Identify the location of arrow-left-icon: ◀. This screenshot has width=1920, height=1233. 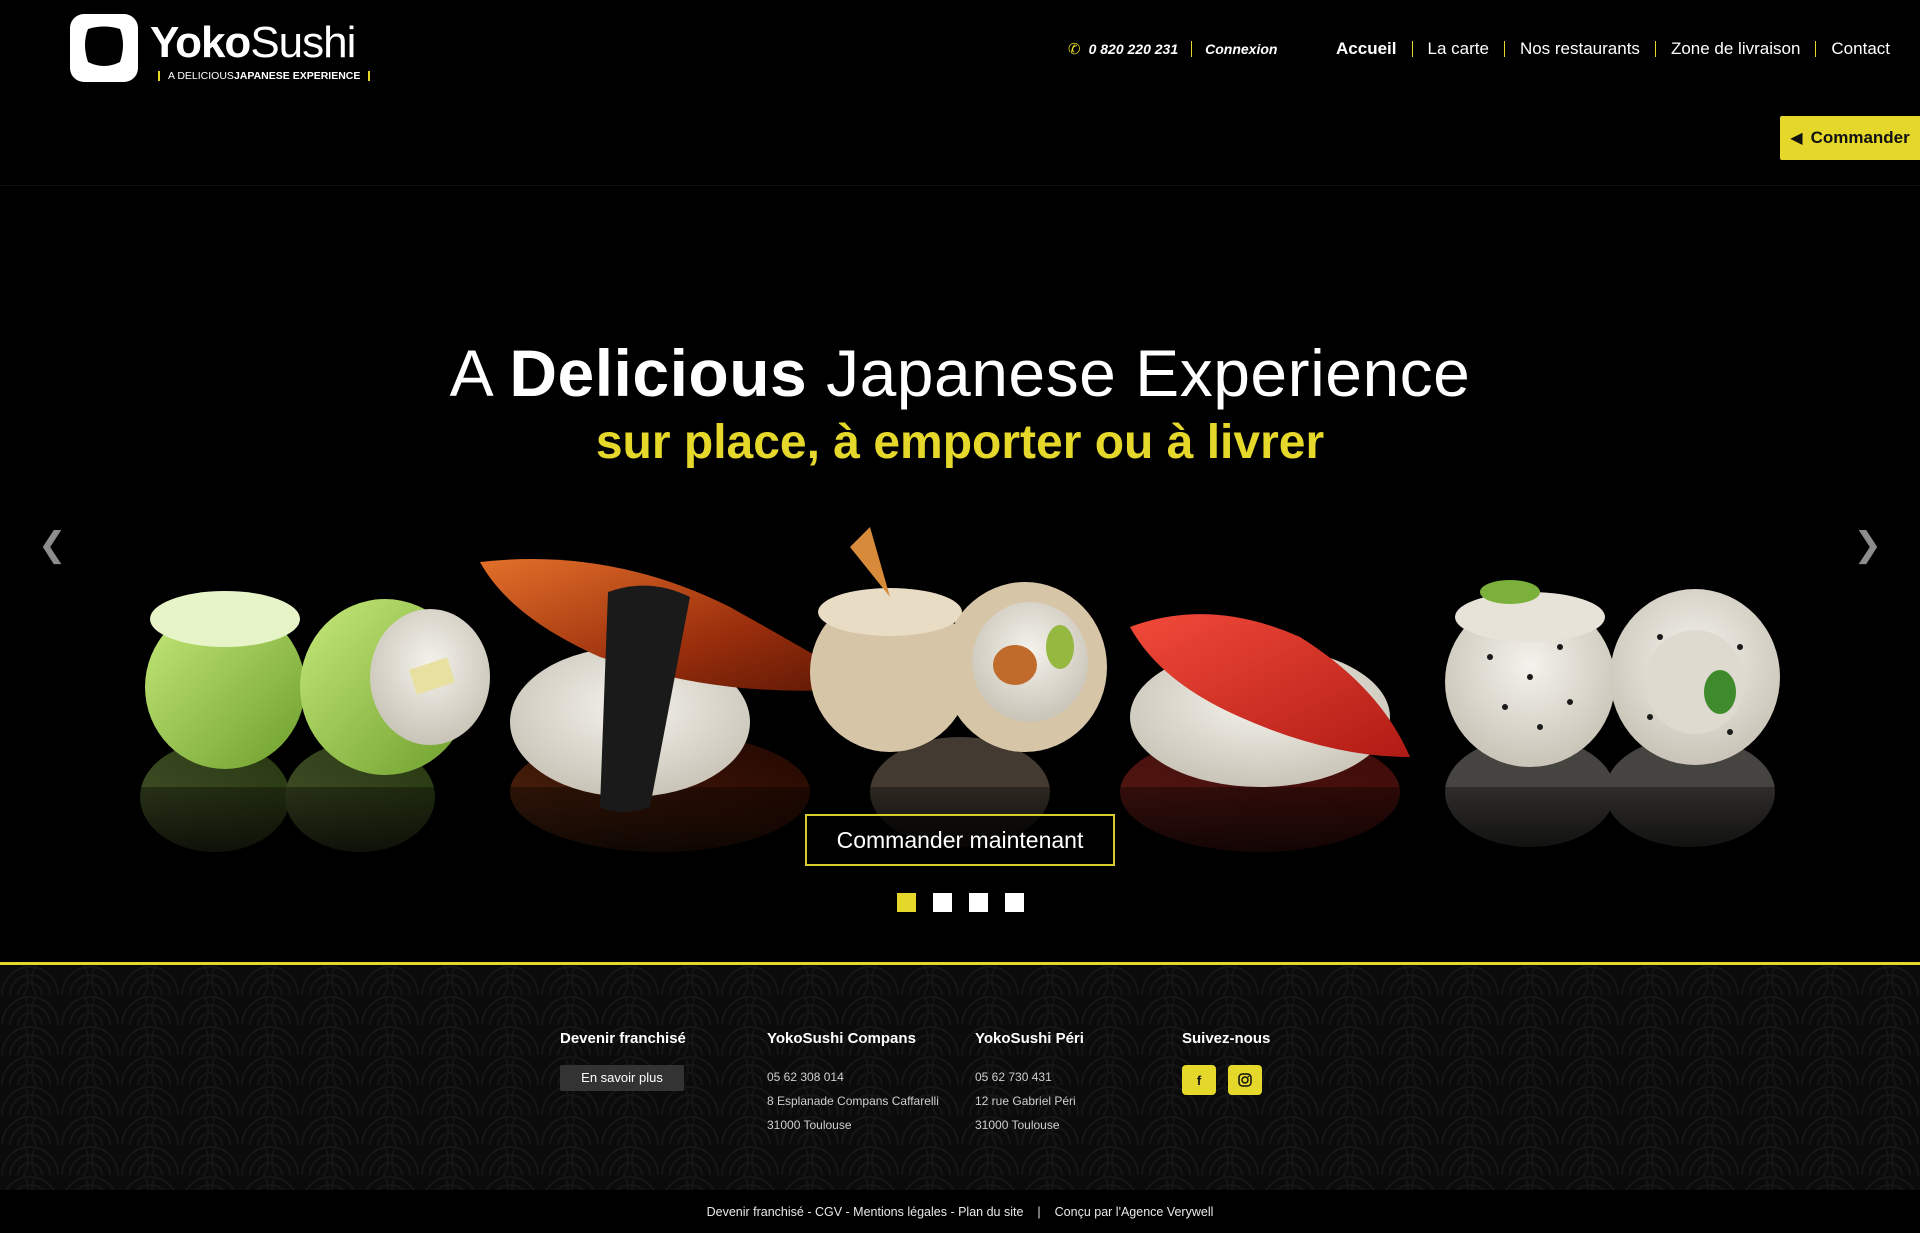
(1796, 138).